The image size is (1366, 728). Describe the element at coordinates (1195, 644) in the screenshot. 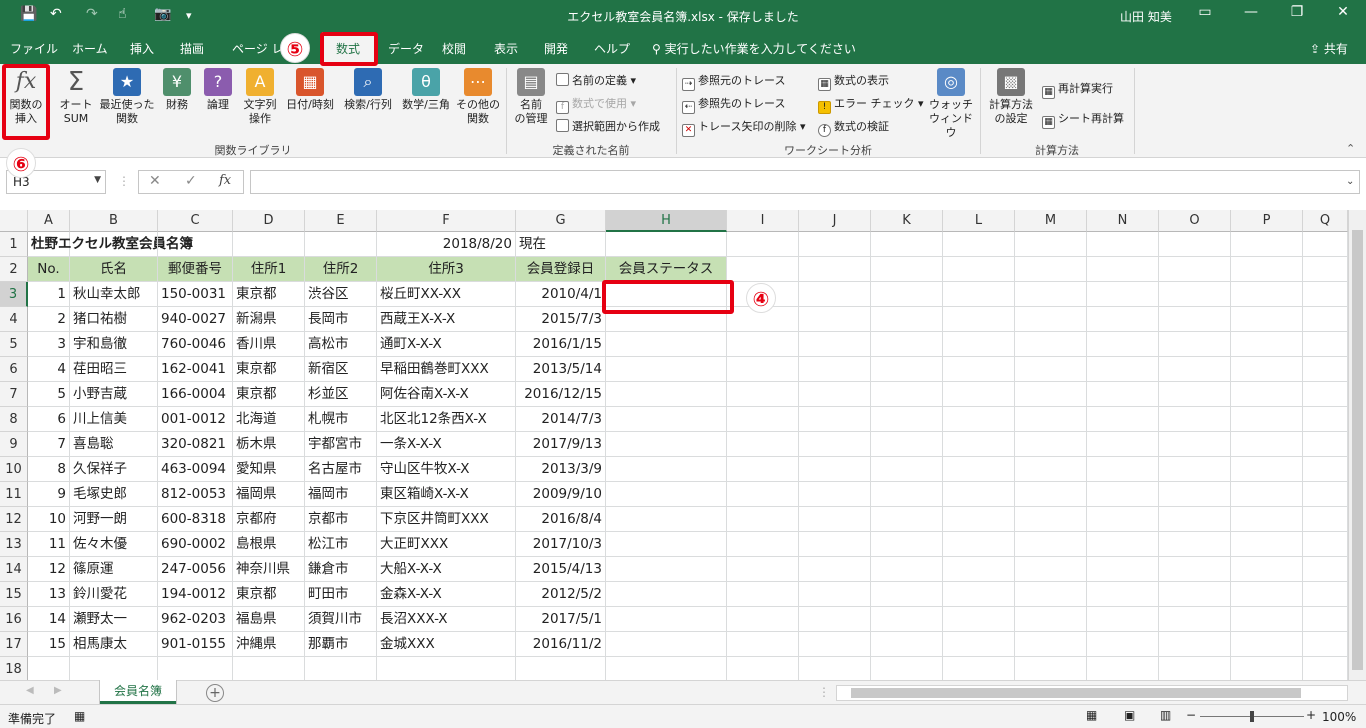

I see `cell-o17` at that location.